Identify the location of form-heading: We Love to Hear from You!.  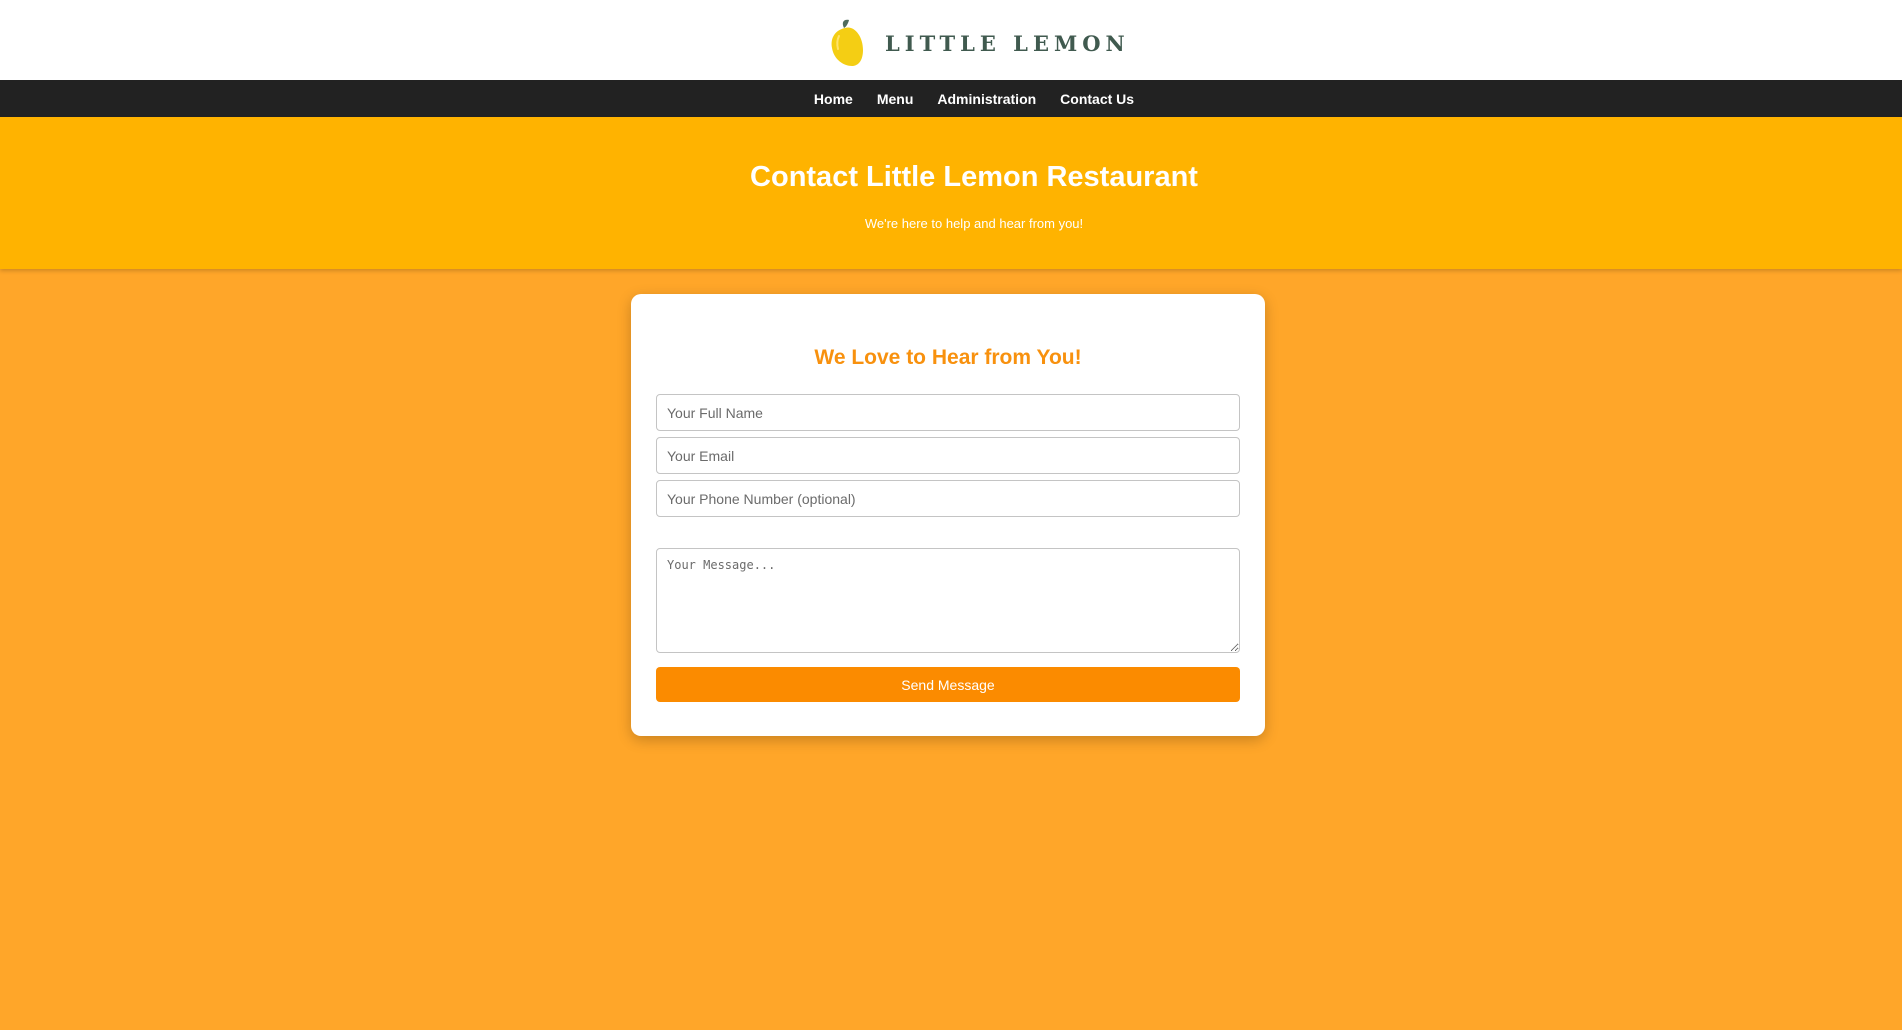
(948, 357).